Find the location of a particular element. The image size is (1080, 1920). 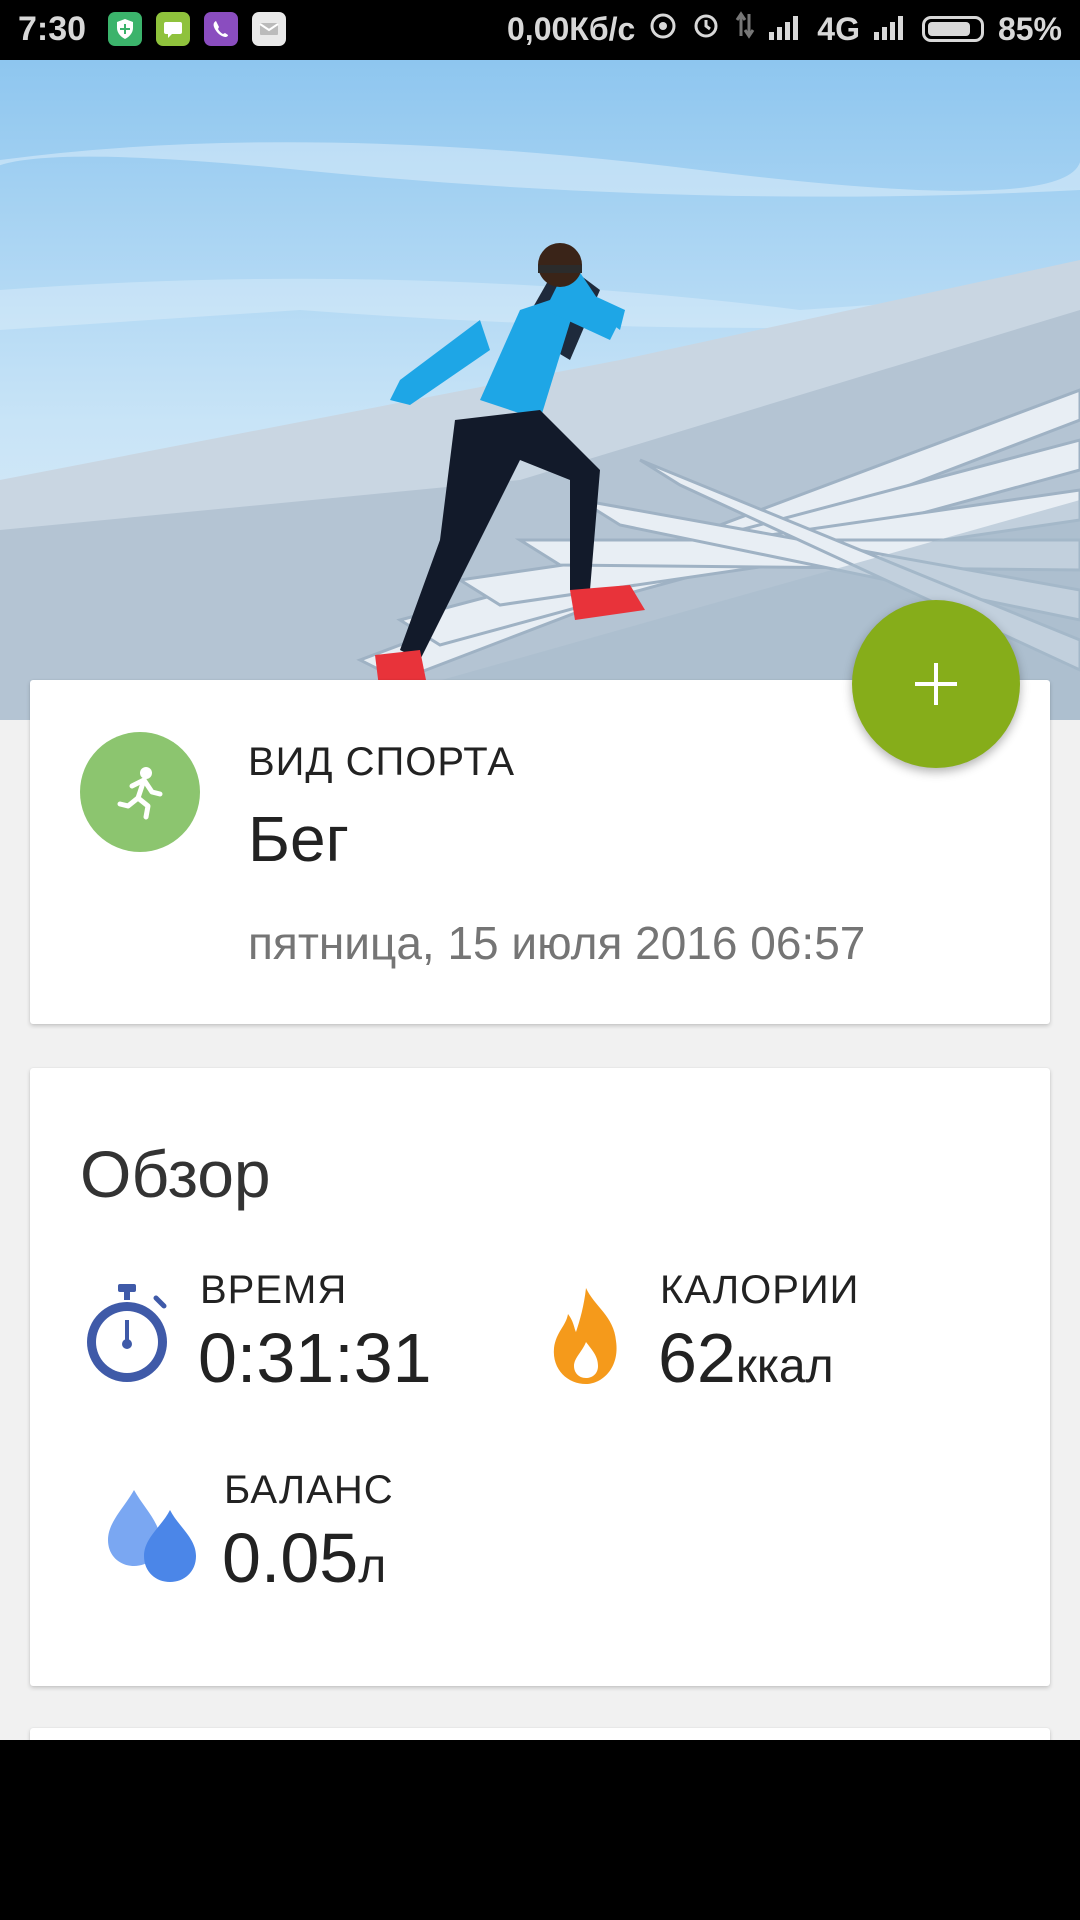

add-button is located at coordinates (936, 684).